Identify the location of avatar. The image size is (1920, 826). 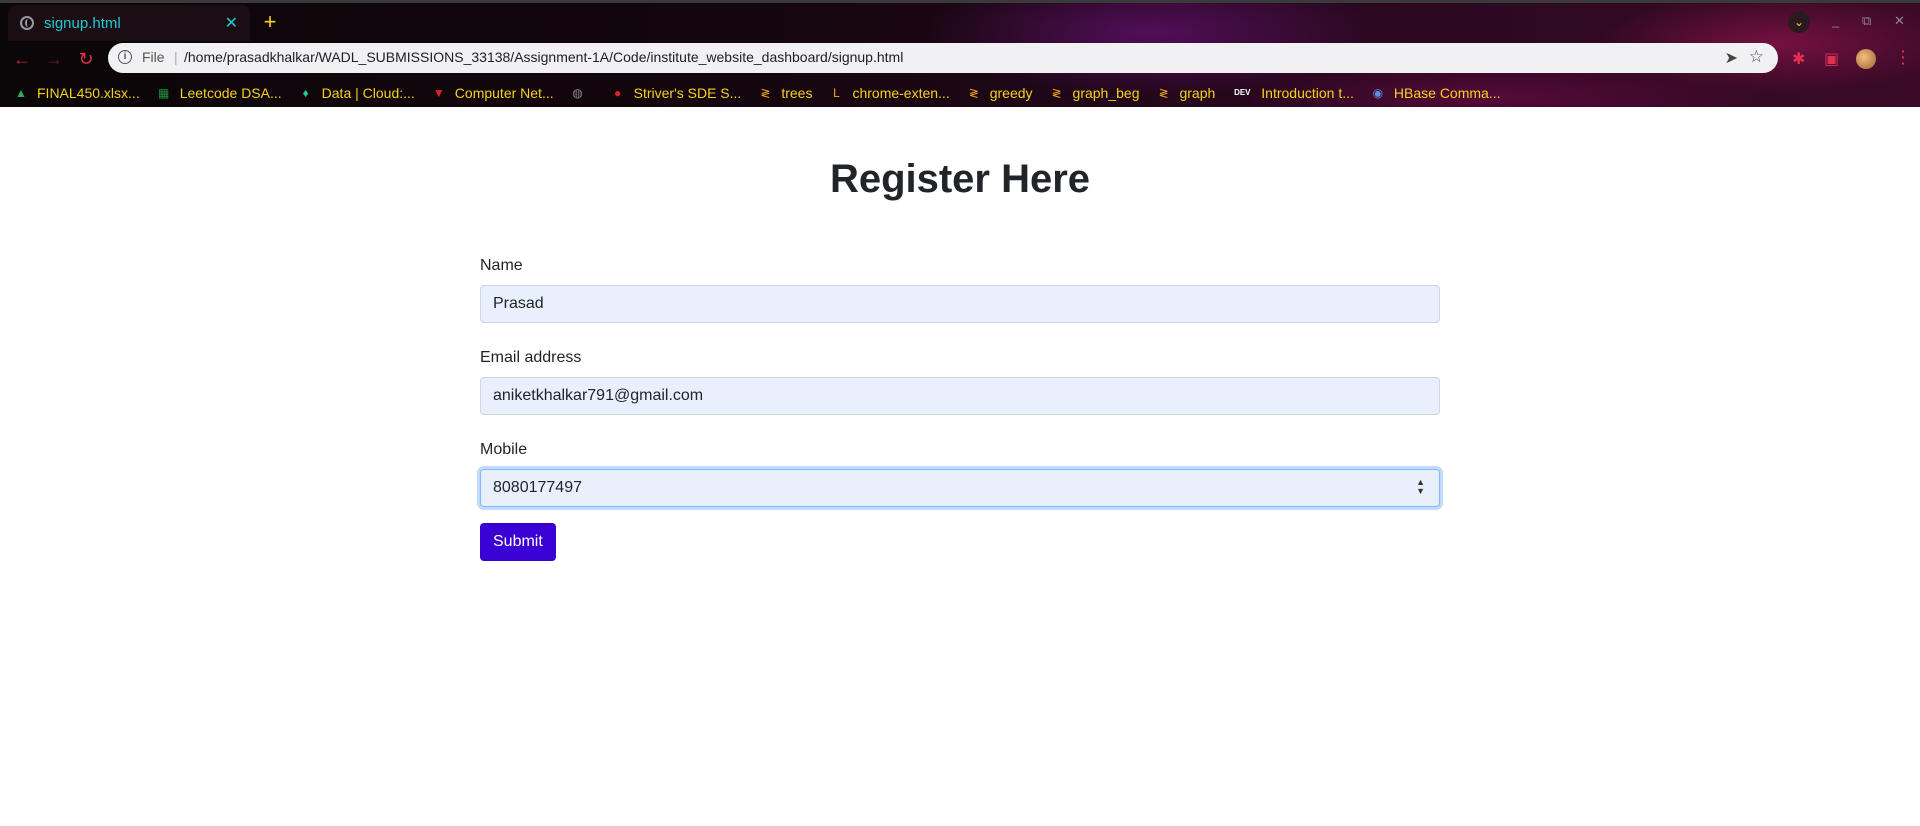
(1866, 59).